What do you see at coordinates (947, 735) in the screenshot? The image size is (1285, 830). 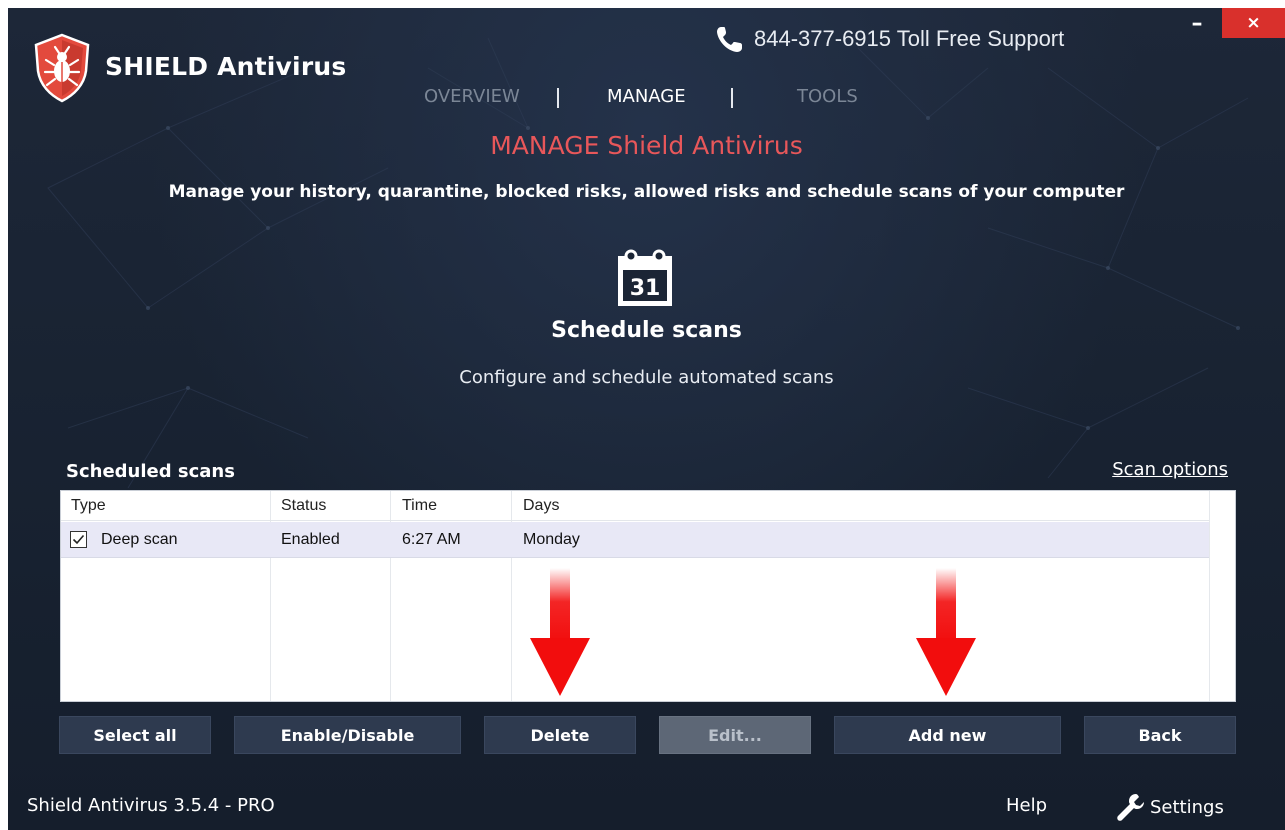 I see `add-new-button: Add new` at bounding box center [947, 735].